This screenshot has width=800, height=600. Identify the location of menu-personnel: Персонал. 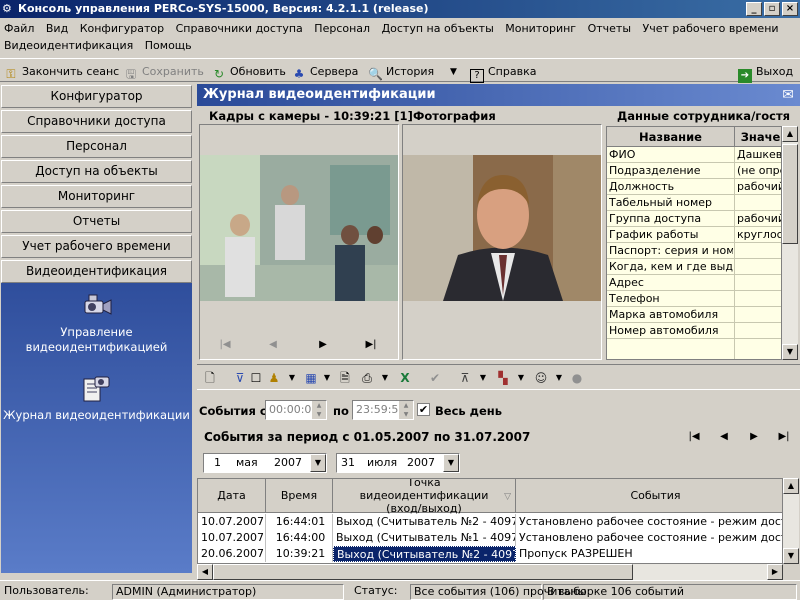
(342, 28).